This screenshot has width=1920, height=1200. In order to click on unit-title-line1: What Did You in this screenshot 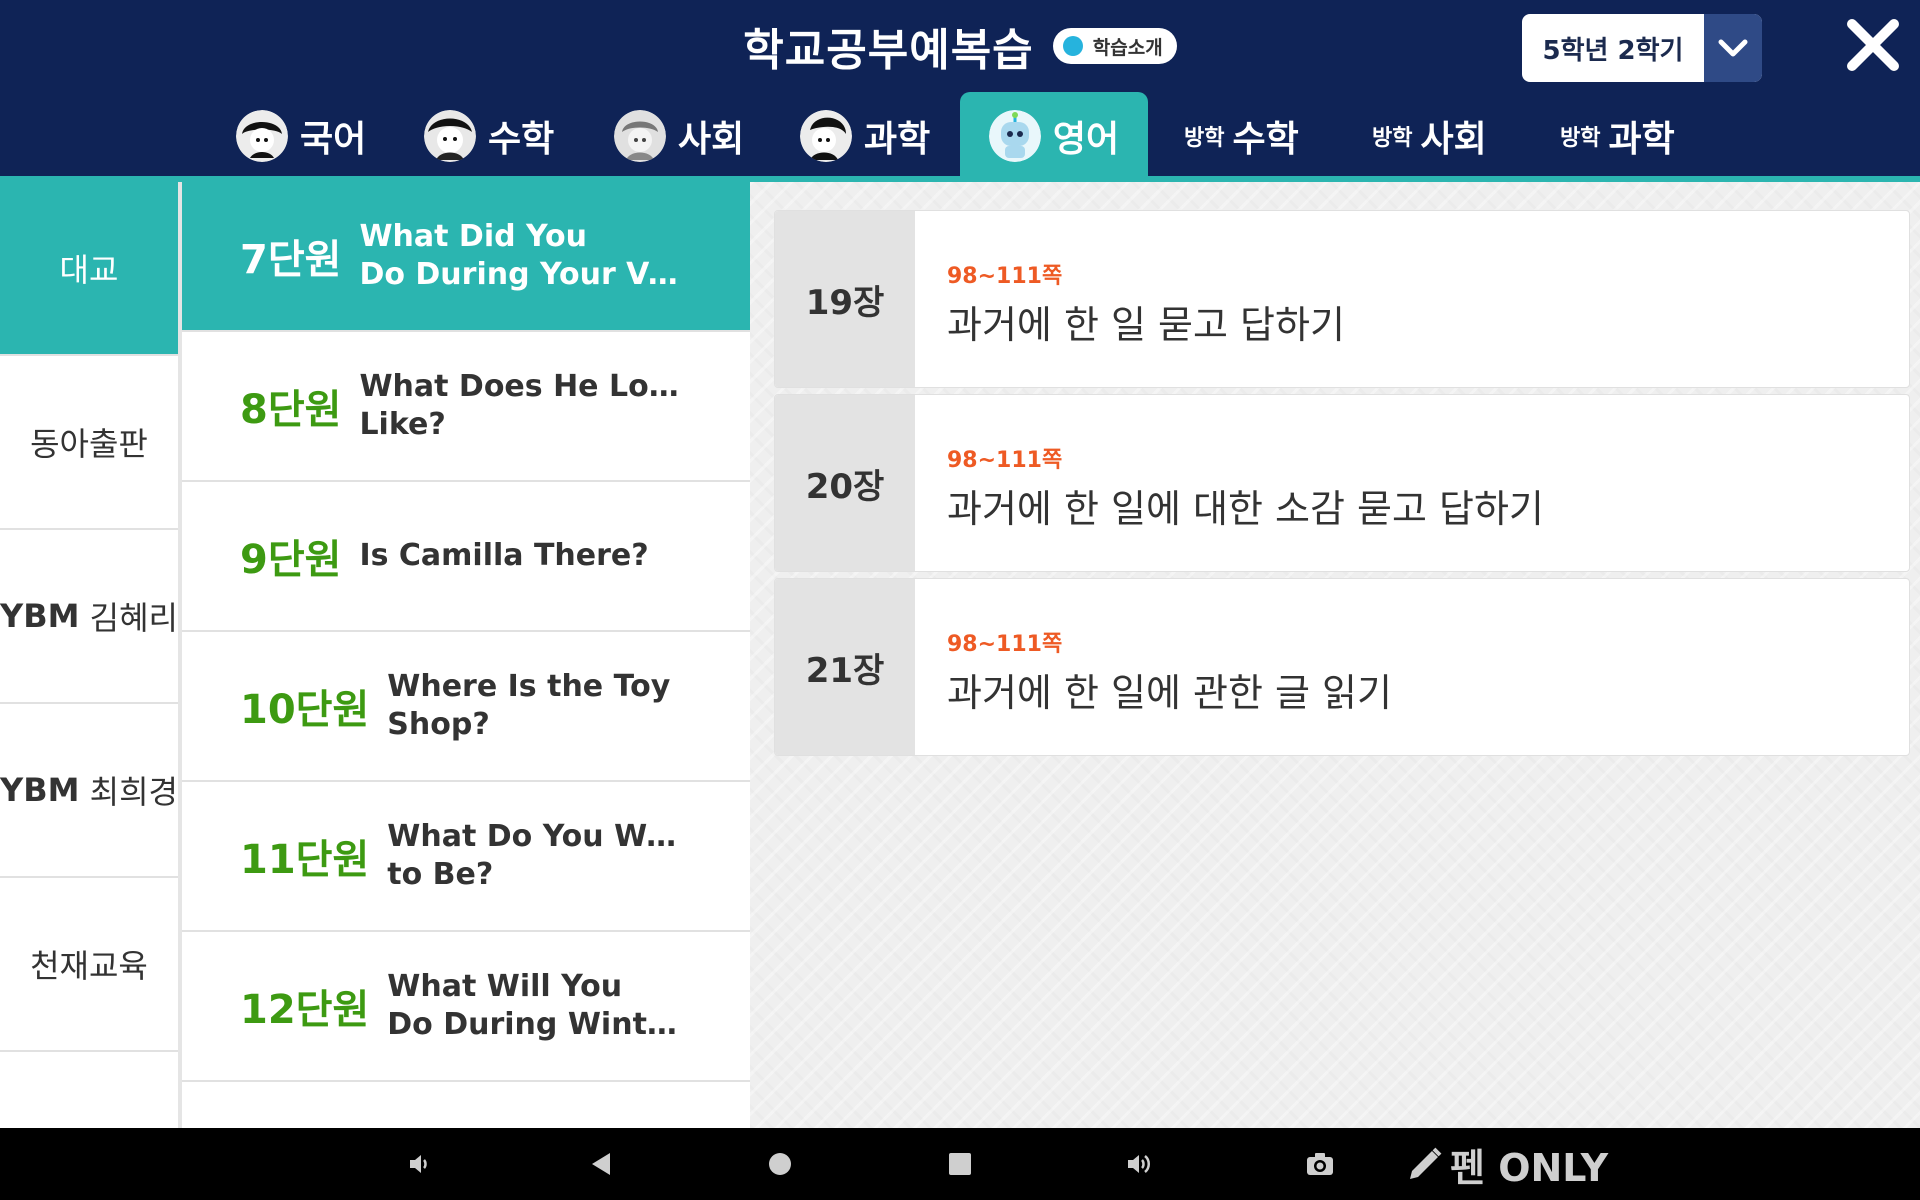, I will do `click(473, 236)`.